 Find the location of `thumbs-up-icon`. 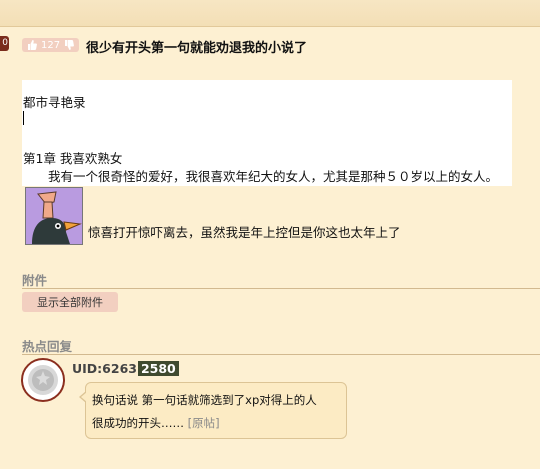

thumbs-up-icon is located at coordinates (32, 45).